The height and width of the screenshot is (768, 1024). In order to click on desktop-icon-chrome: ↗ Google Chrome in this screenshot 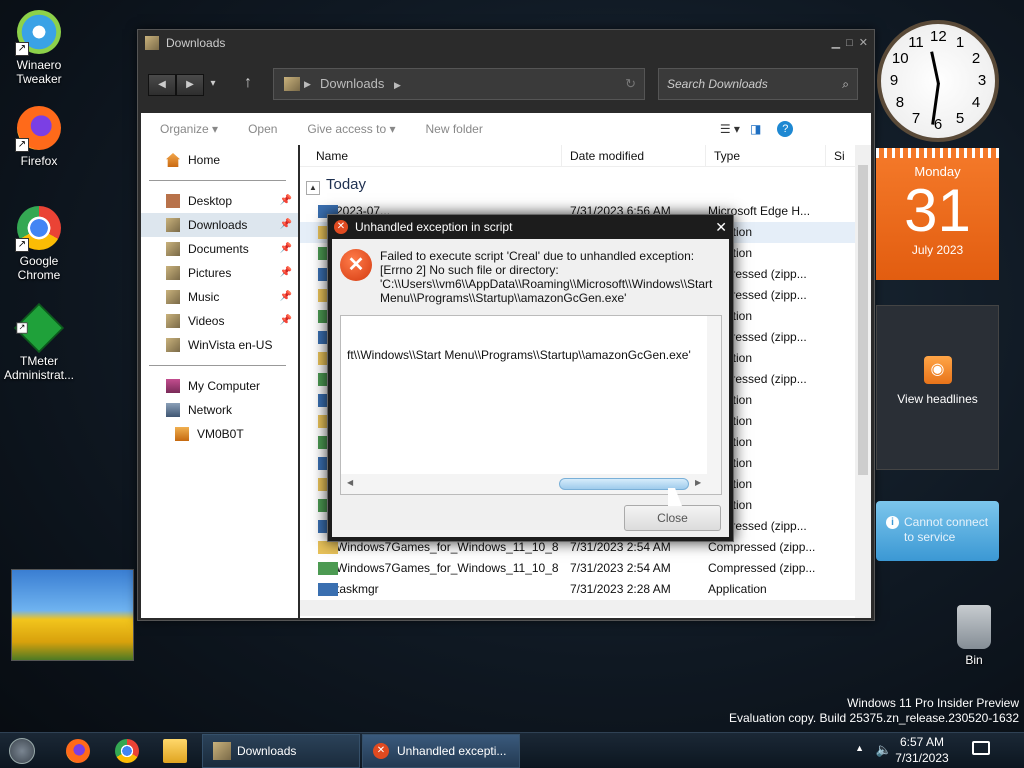, I will do `click(39, 244)`.